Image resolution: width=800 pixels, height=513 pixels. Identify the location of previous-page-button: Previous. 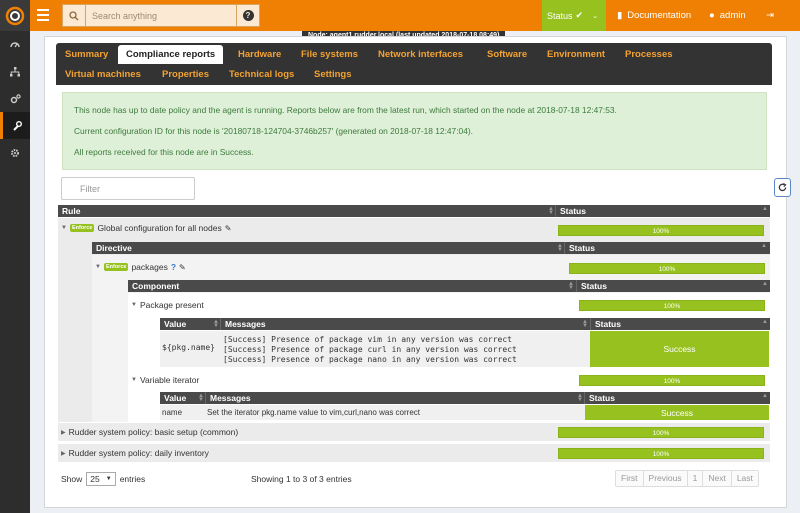
(665, 478).